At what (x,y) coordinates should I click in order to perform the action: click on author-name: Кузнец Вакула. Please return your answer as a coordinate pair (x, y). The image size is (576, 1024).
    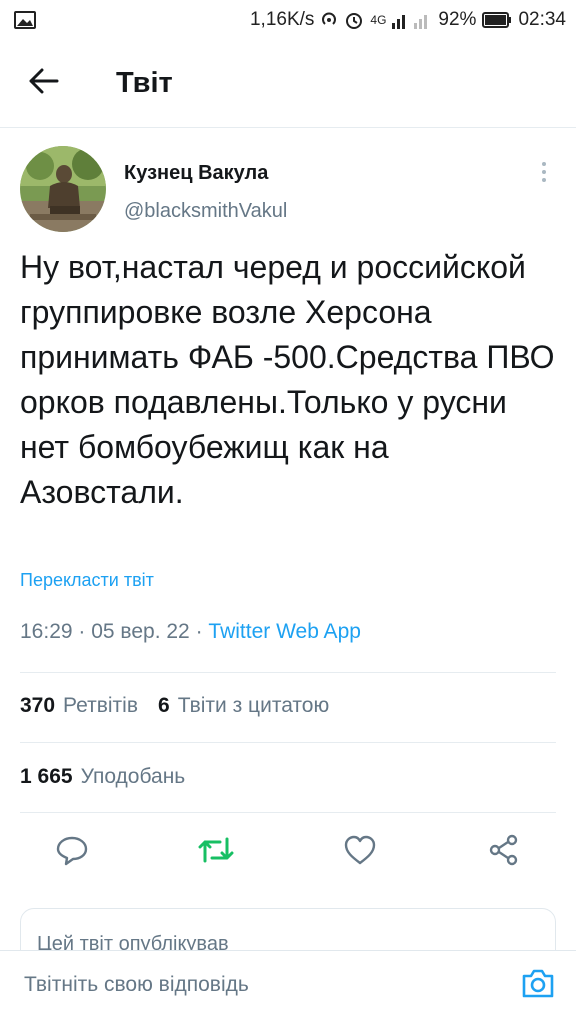
    Looking at the image, I should click on (196, 173).